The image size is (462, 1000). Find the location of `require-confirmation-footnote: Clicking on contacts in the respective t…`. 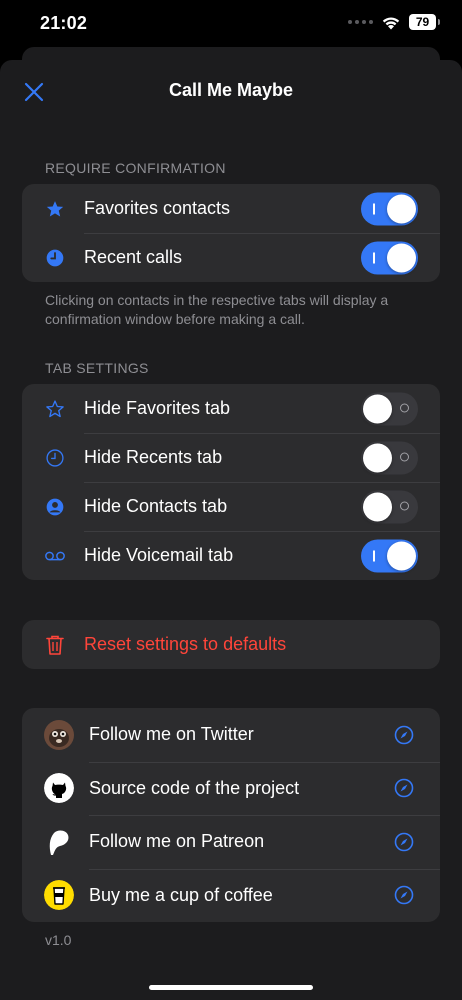

require-confirmation-footnote: Clicking on contacts in the respective t… is located at coordinates (217, 309).